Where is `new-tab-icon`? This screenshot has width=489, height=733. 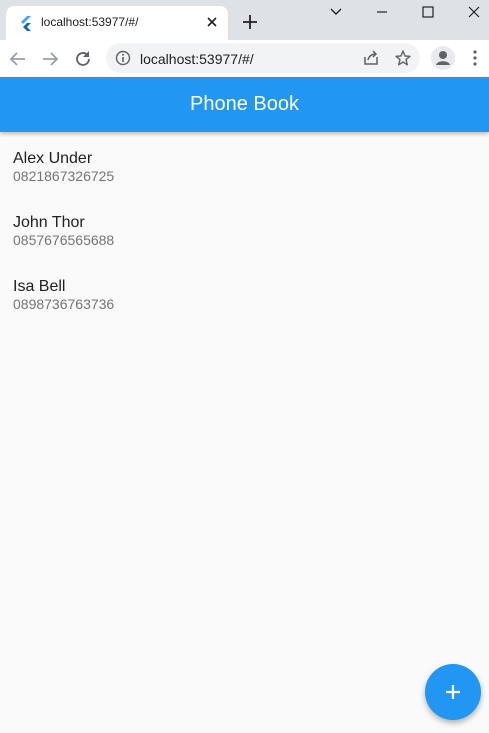
new-tab-icon is located at coordinates (250, 22).